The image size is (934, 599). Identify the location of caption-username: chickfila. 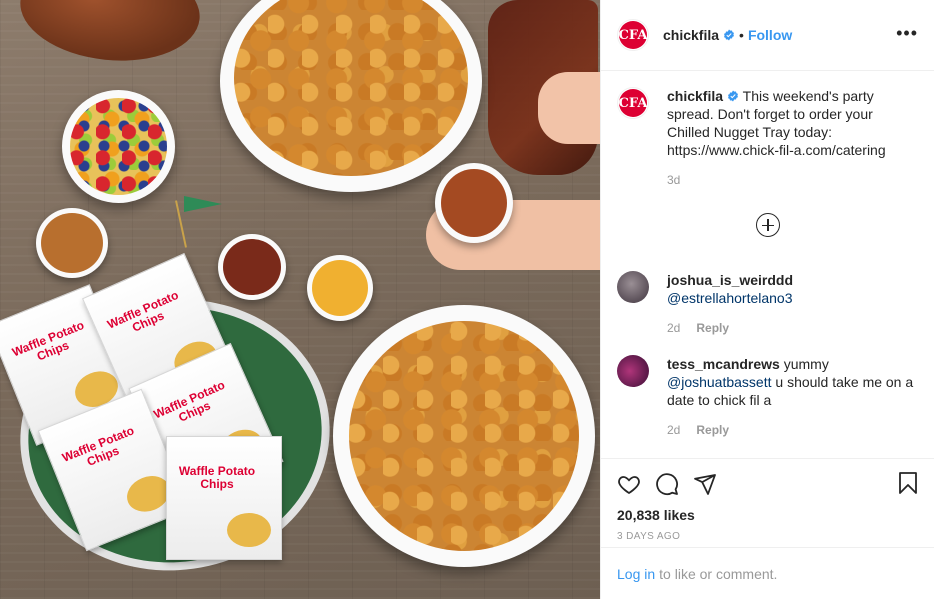
(695, 96).